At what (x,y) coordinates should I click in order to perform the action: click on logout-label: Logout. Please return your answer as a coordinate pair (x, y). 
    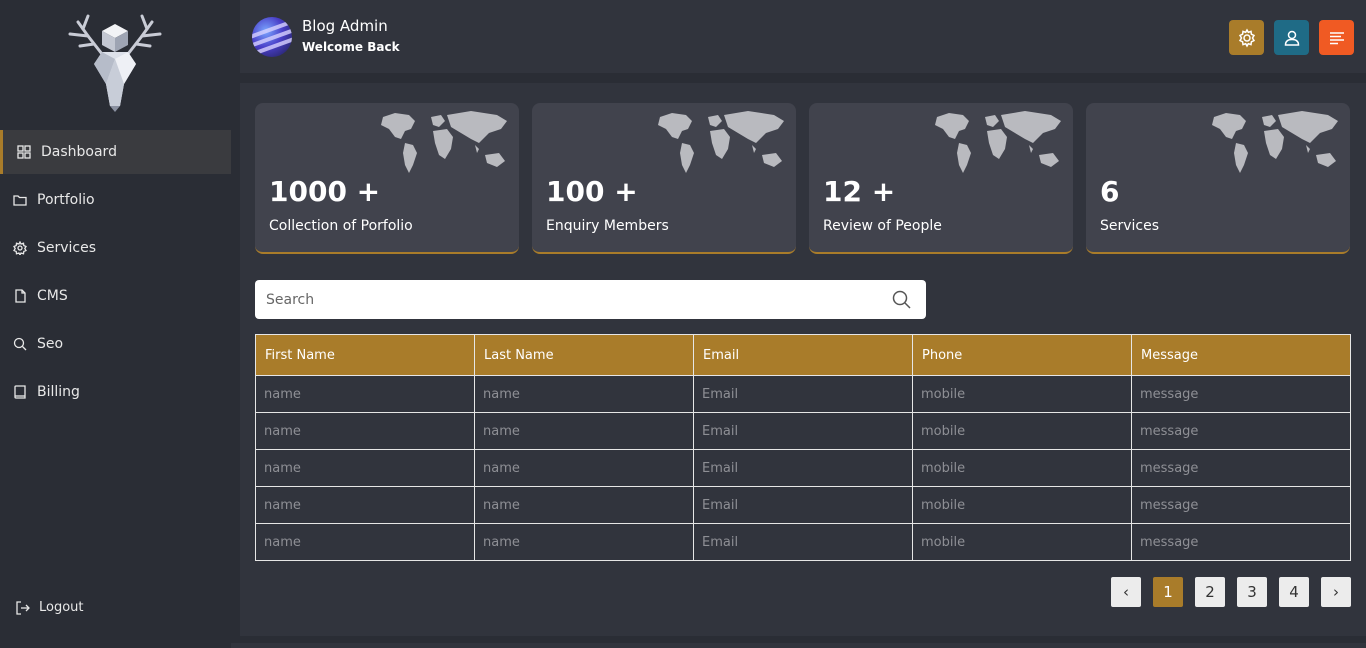
    Looking at the image, I should click on (61, 607).